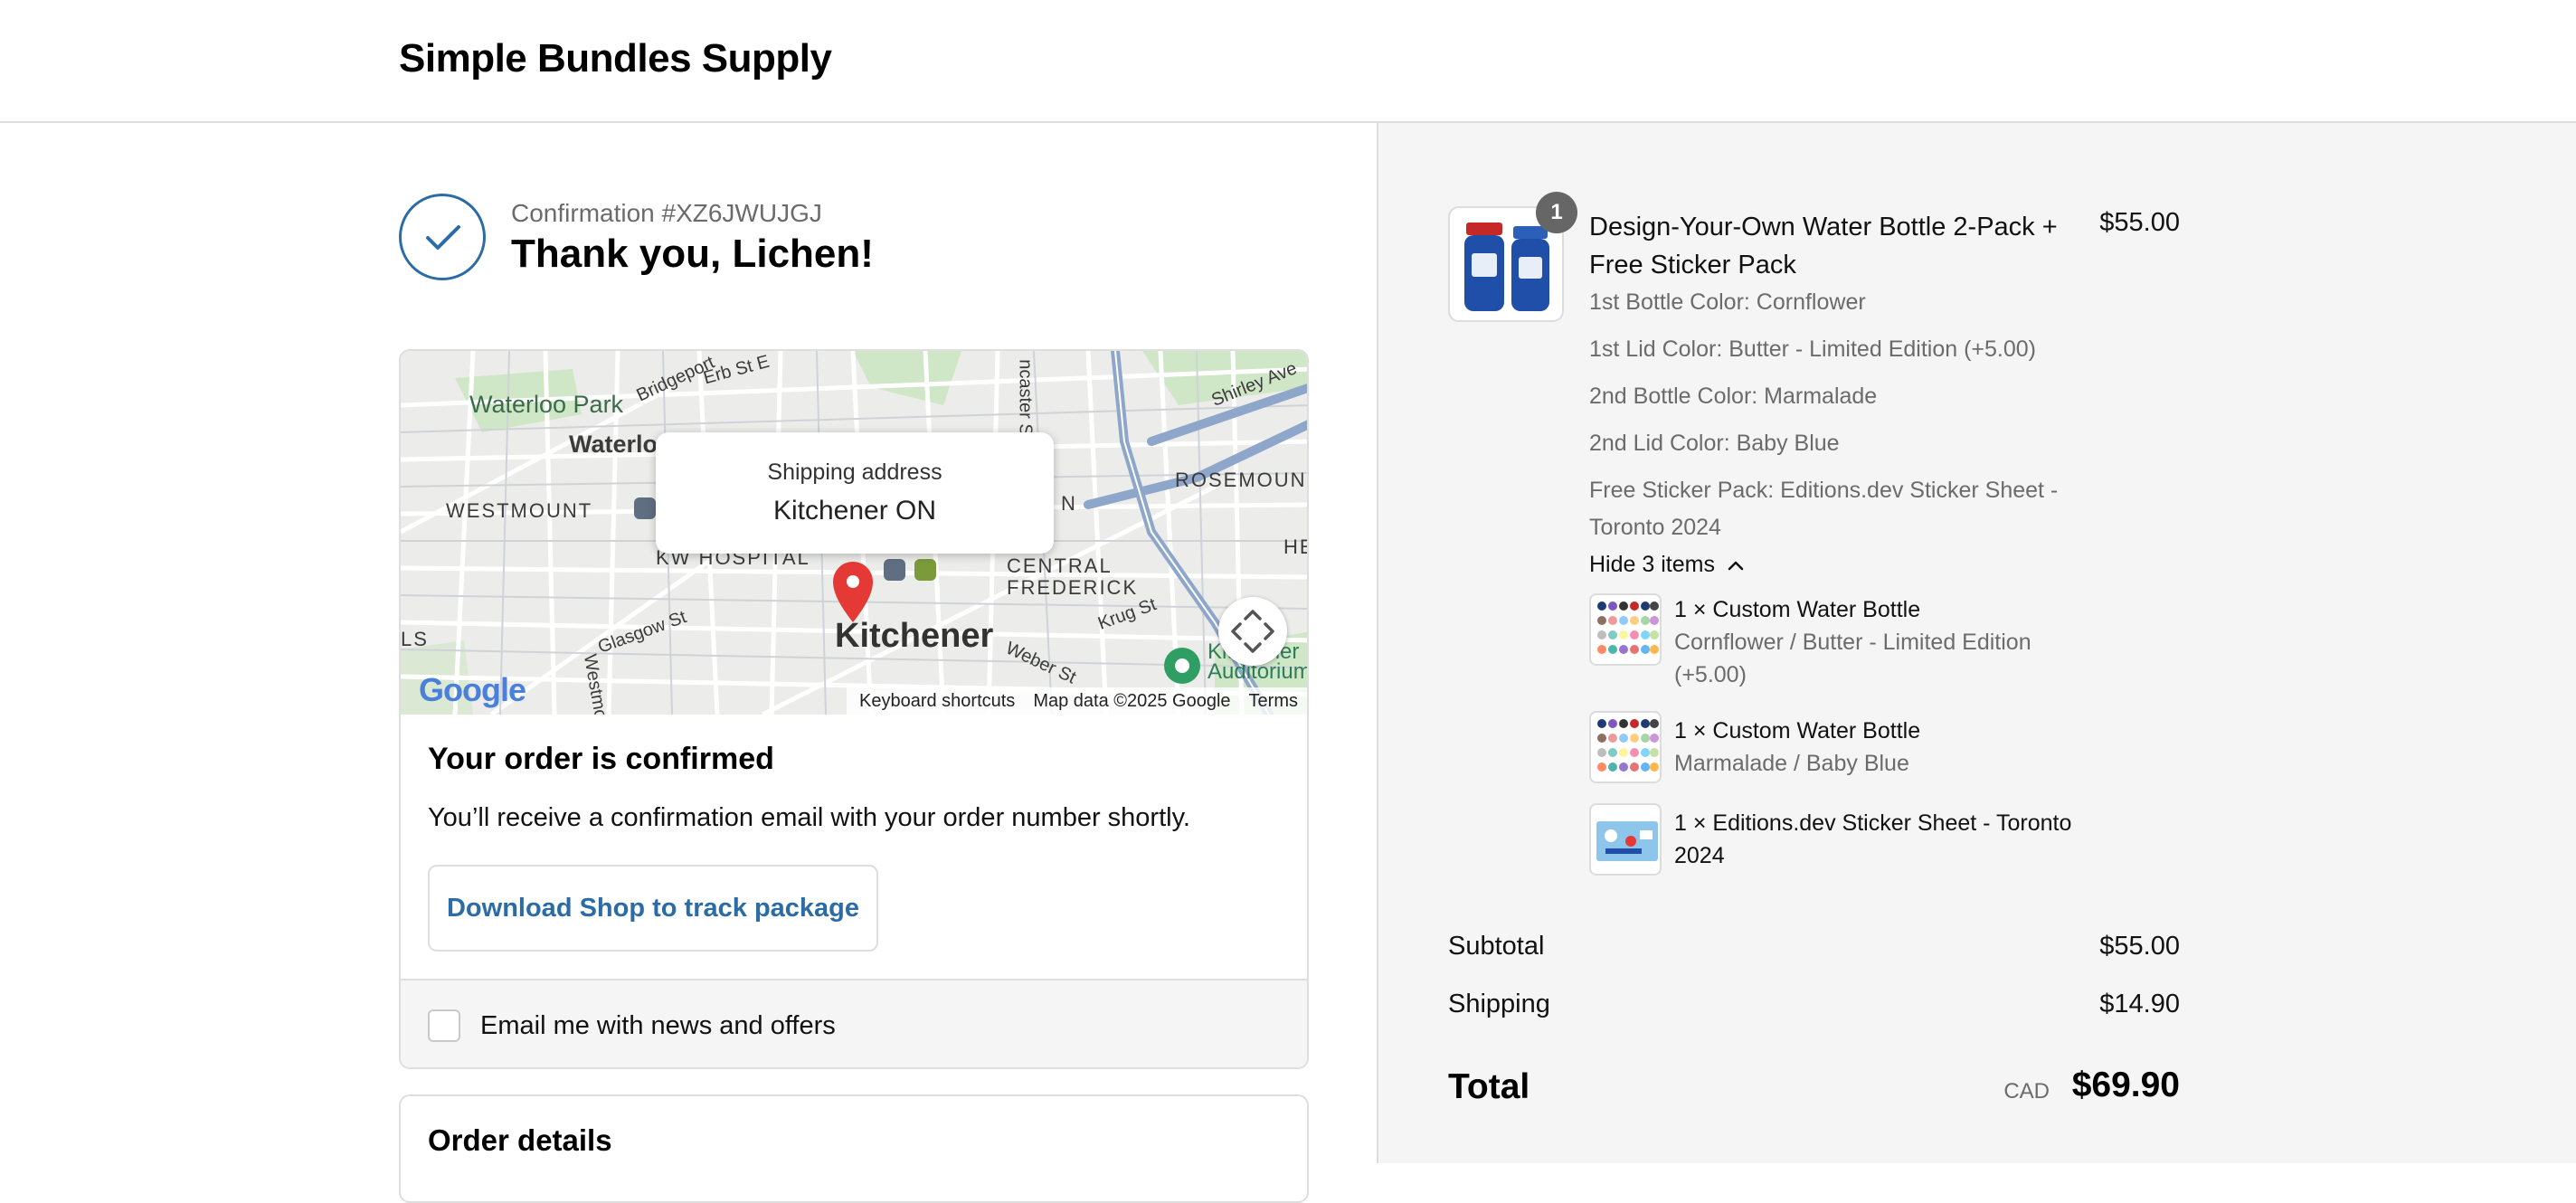 The image size is (2576, 1203). What do you see at coordinates (472, 689) in the screenshot?
I see `google-logo: Google` at bounding box center [472, 689].